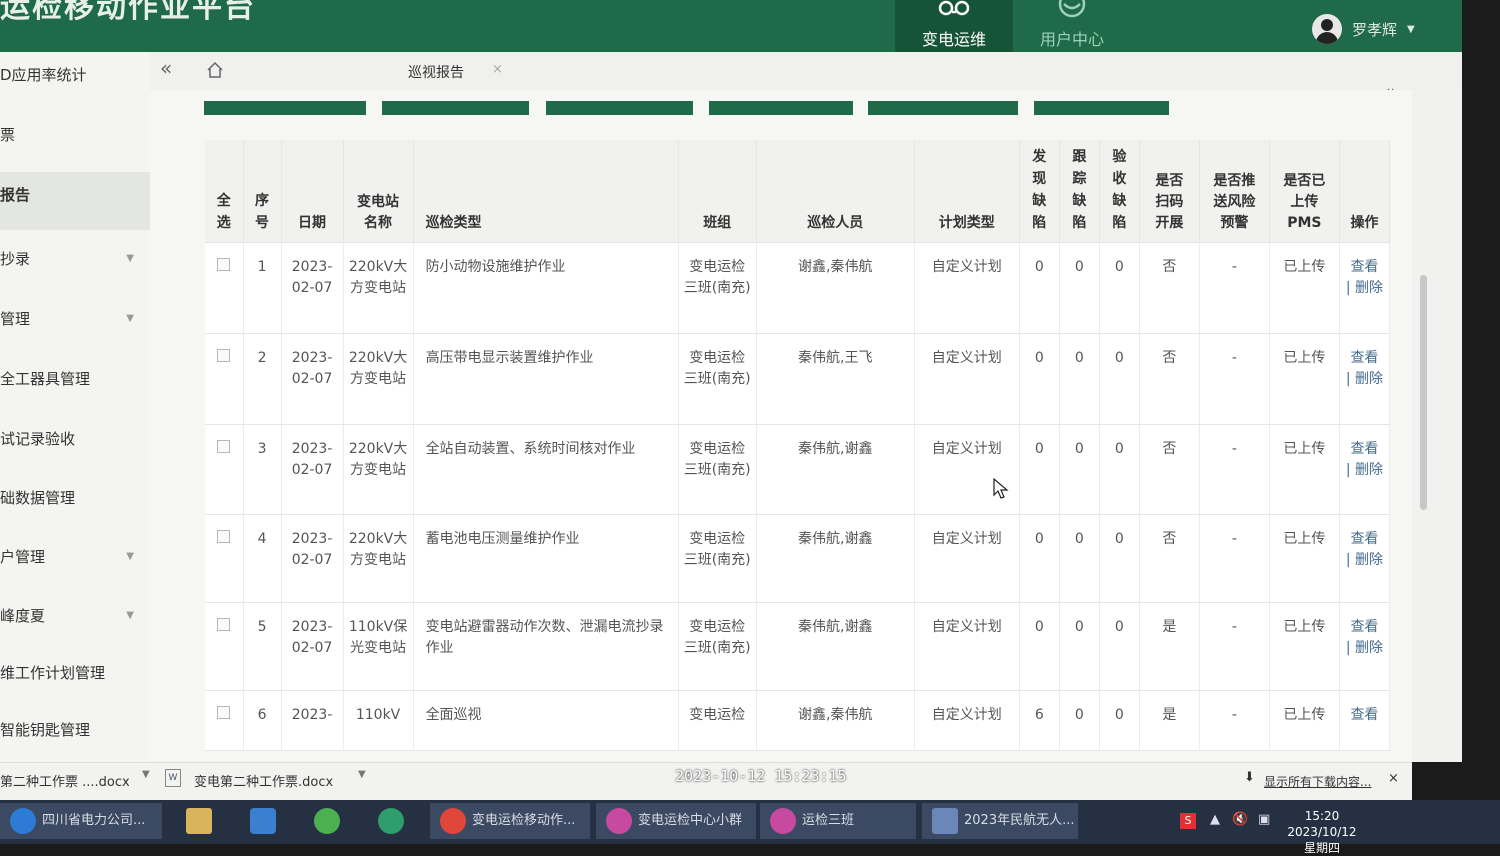 This screenshot has height=856, width=1500. Describe the element at coordinates (75, 504) in the screenshot. I see `sidebar-item-base-data: 础数据管理` at that location.